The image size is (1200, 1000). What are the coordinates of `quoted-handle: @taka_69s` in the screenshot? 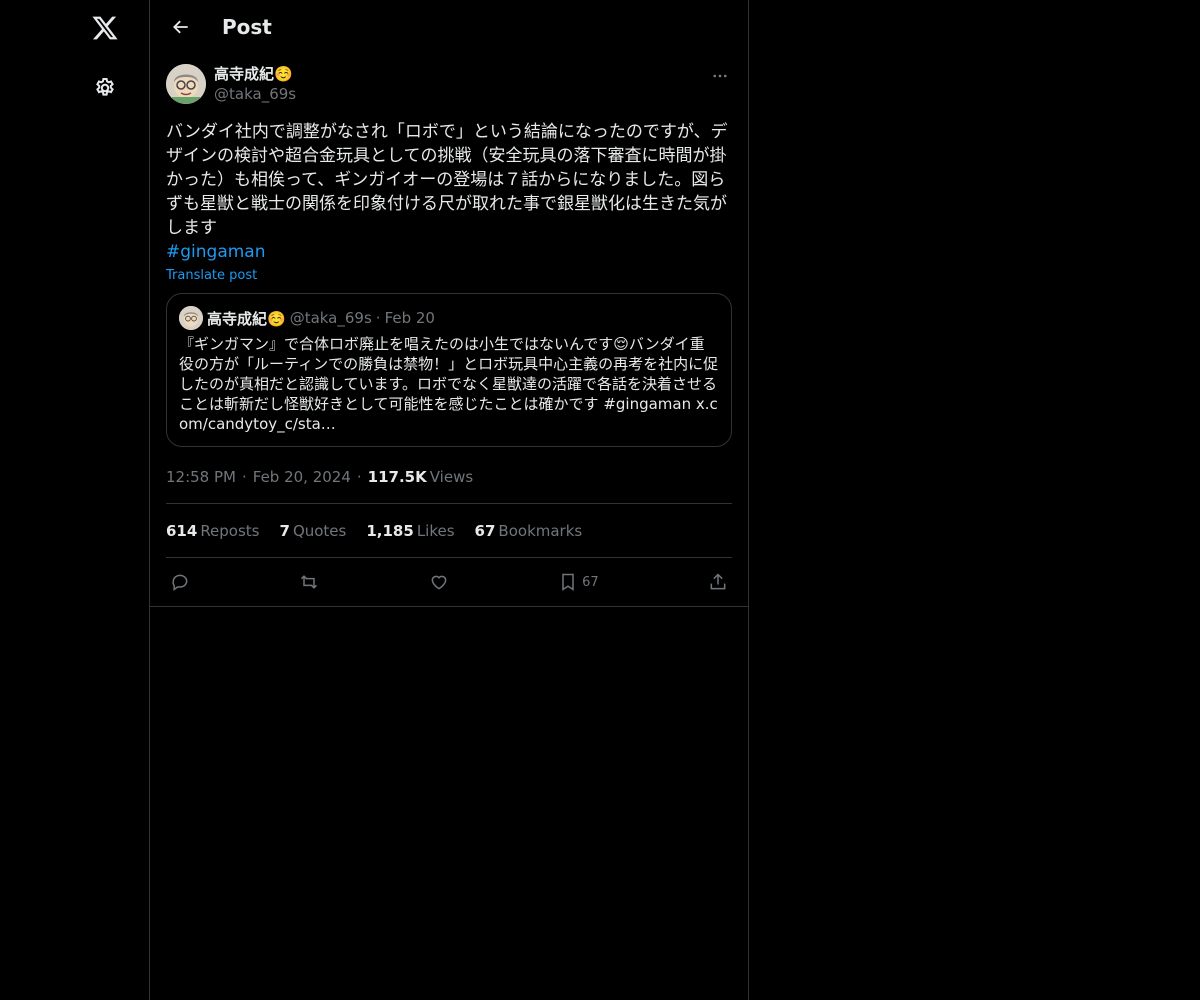 It's located at (330, 318).